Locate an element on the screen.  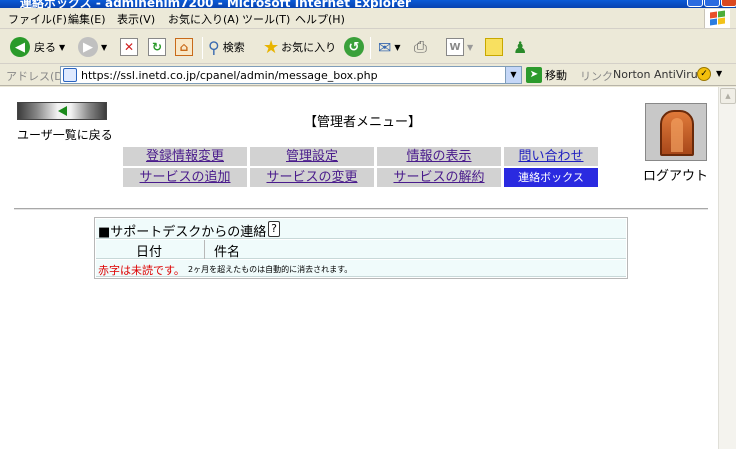
nav-active-label: 連絡ボックス is located at coordinates (551, 177).